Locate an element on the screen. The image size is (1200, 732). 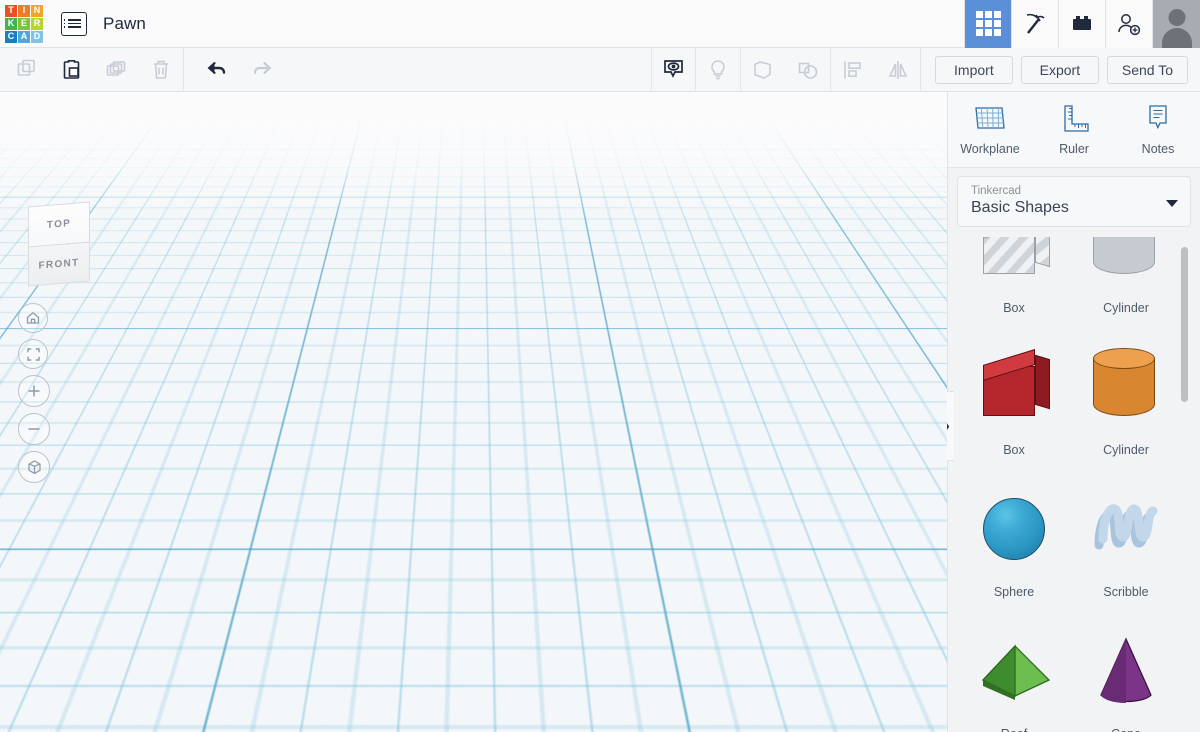
library-selected-value: Basic Shapes is located at coordinates (1020, 207).